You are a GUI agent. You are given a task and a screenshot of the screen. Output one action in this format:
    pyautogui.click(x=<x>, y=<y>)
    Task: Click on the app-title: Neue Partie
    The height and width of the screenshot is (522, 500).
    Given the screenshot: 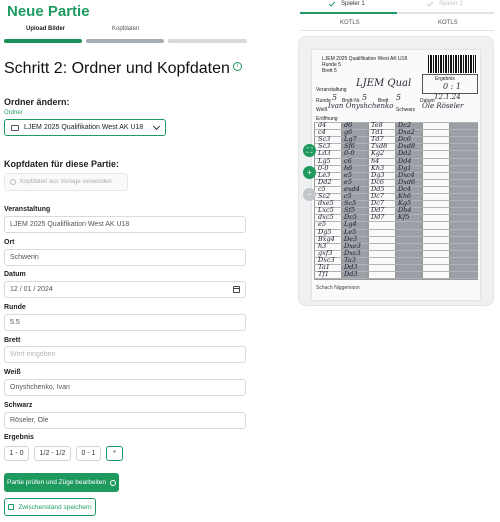 What is the action you would take?
    pyautogui.click(x=48, y=11)
    